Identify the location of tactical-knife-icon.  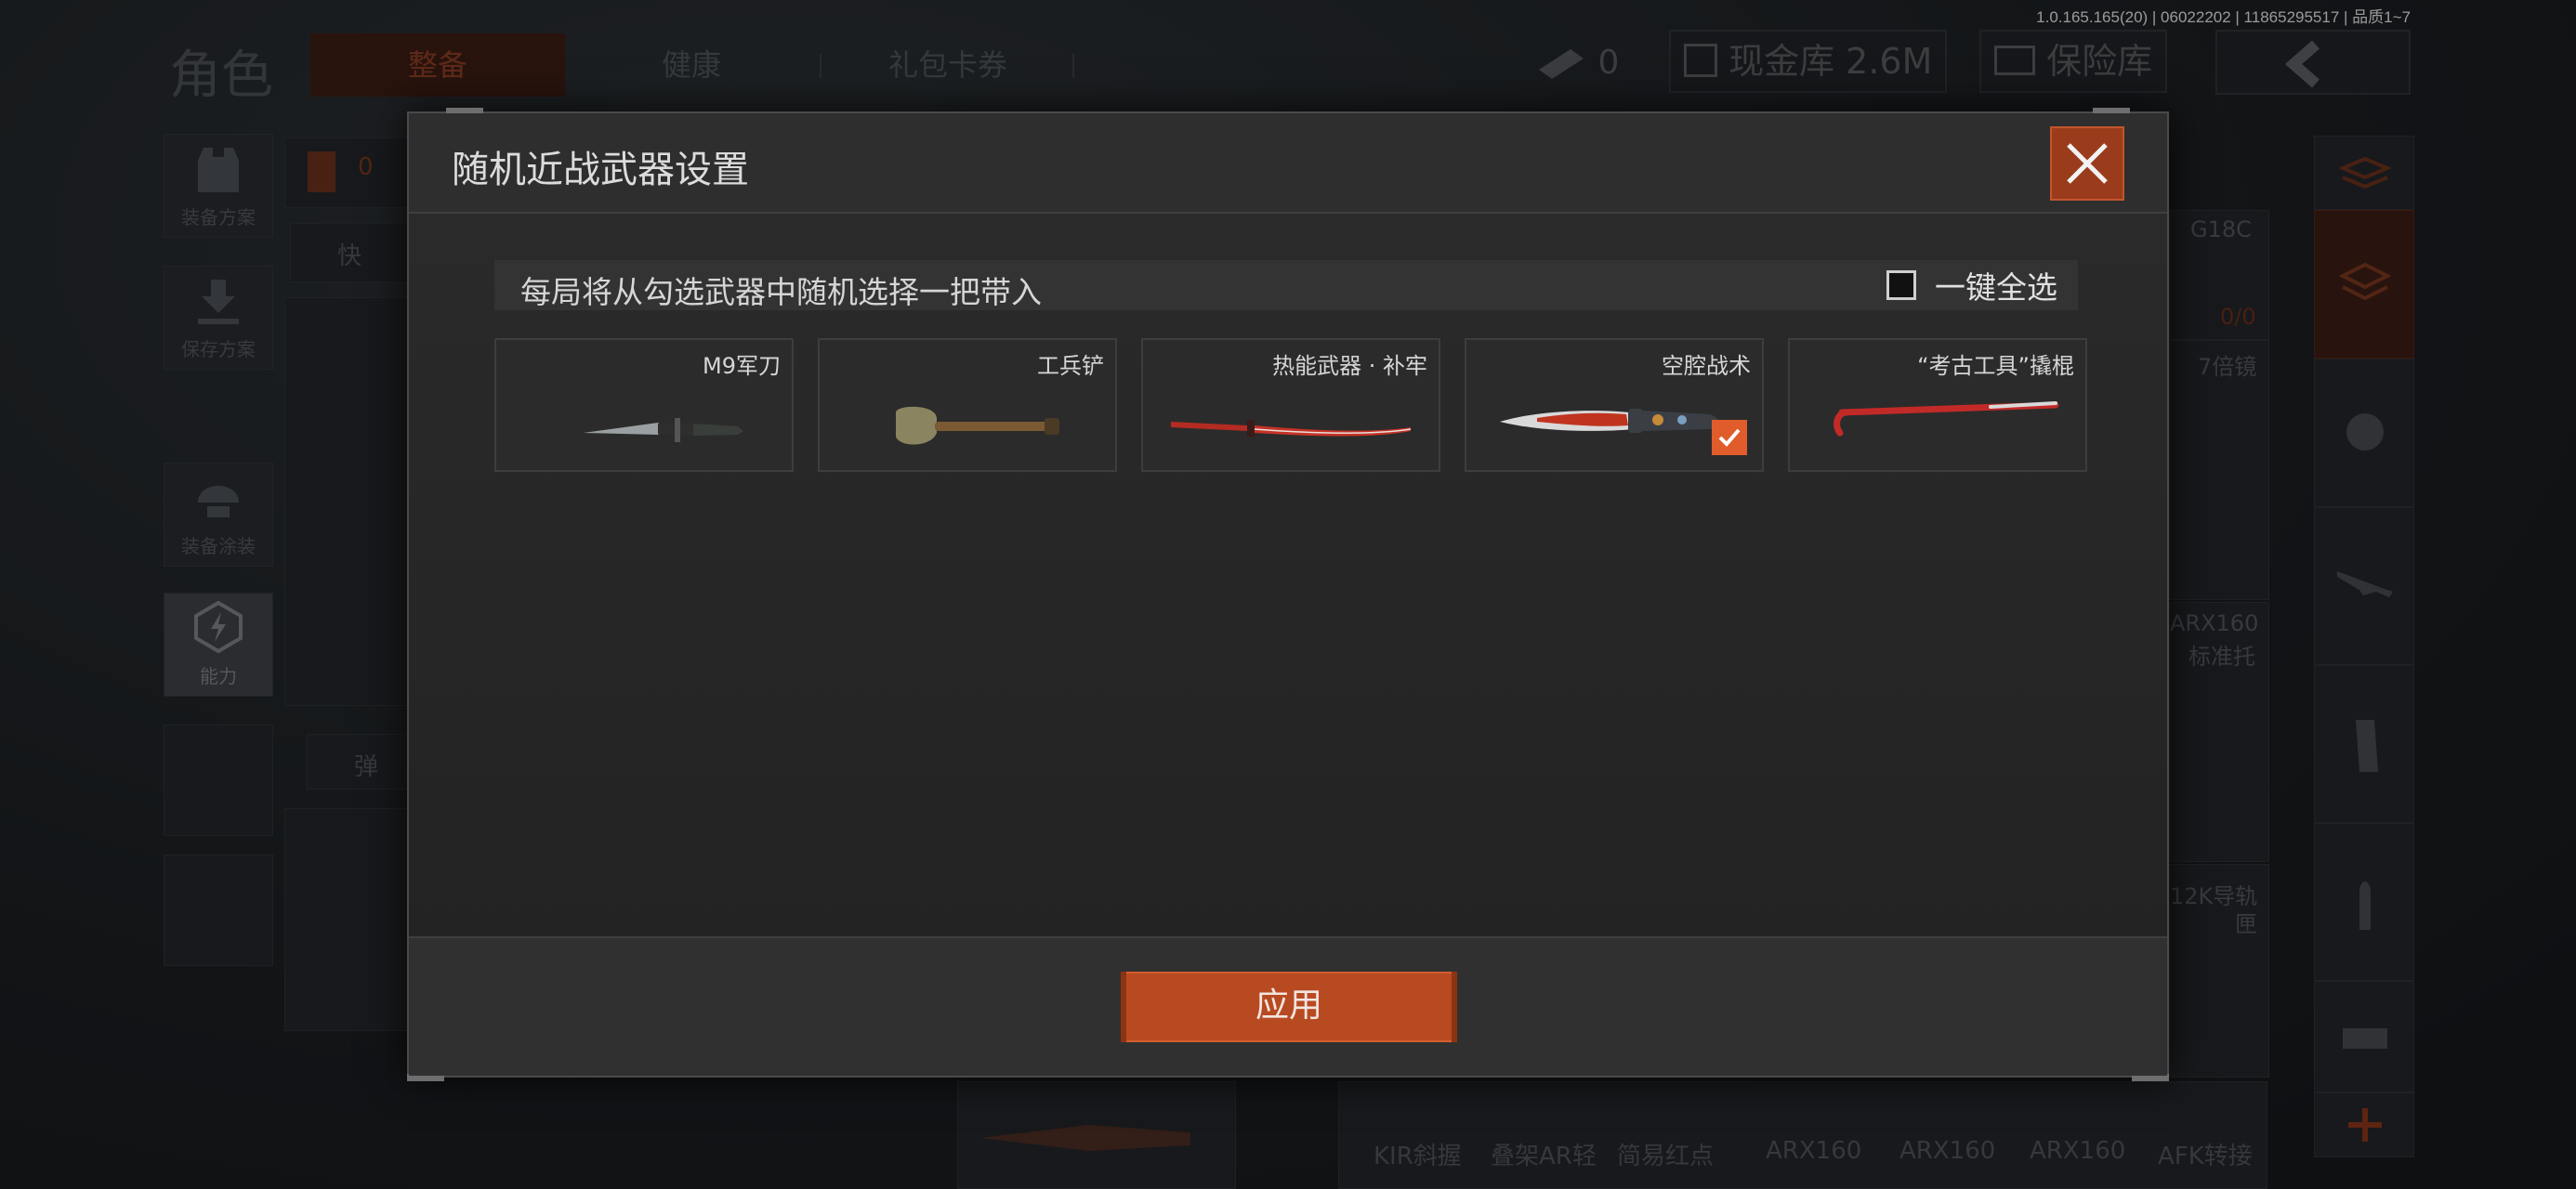
(1609, 421).